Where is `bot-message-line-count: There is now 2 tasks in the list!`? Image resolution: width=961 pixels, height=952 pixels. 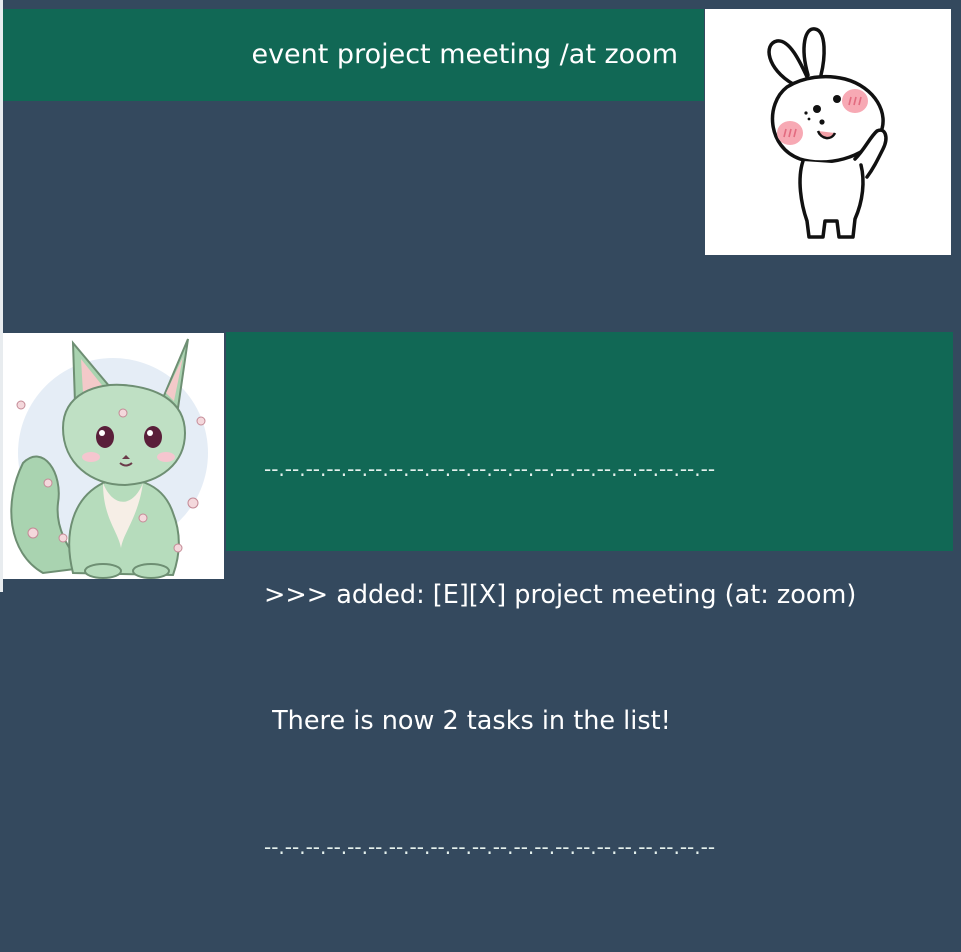 bot-message-line-count: There is now 2 tasks in the list! is located at coordinates (467, 721).